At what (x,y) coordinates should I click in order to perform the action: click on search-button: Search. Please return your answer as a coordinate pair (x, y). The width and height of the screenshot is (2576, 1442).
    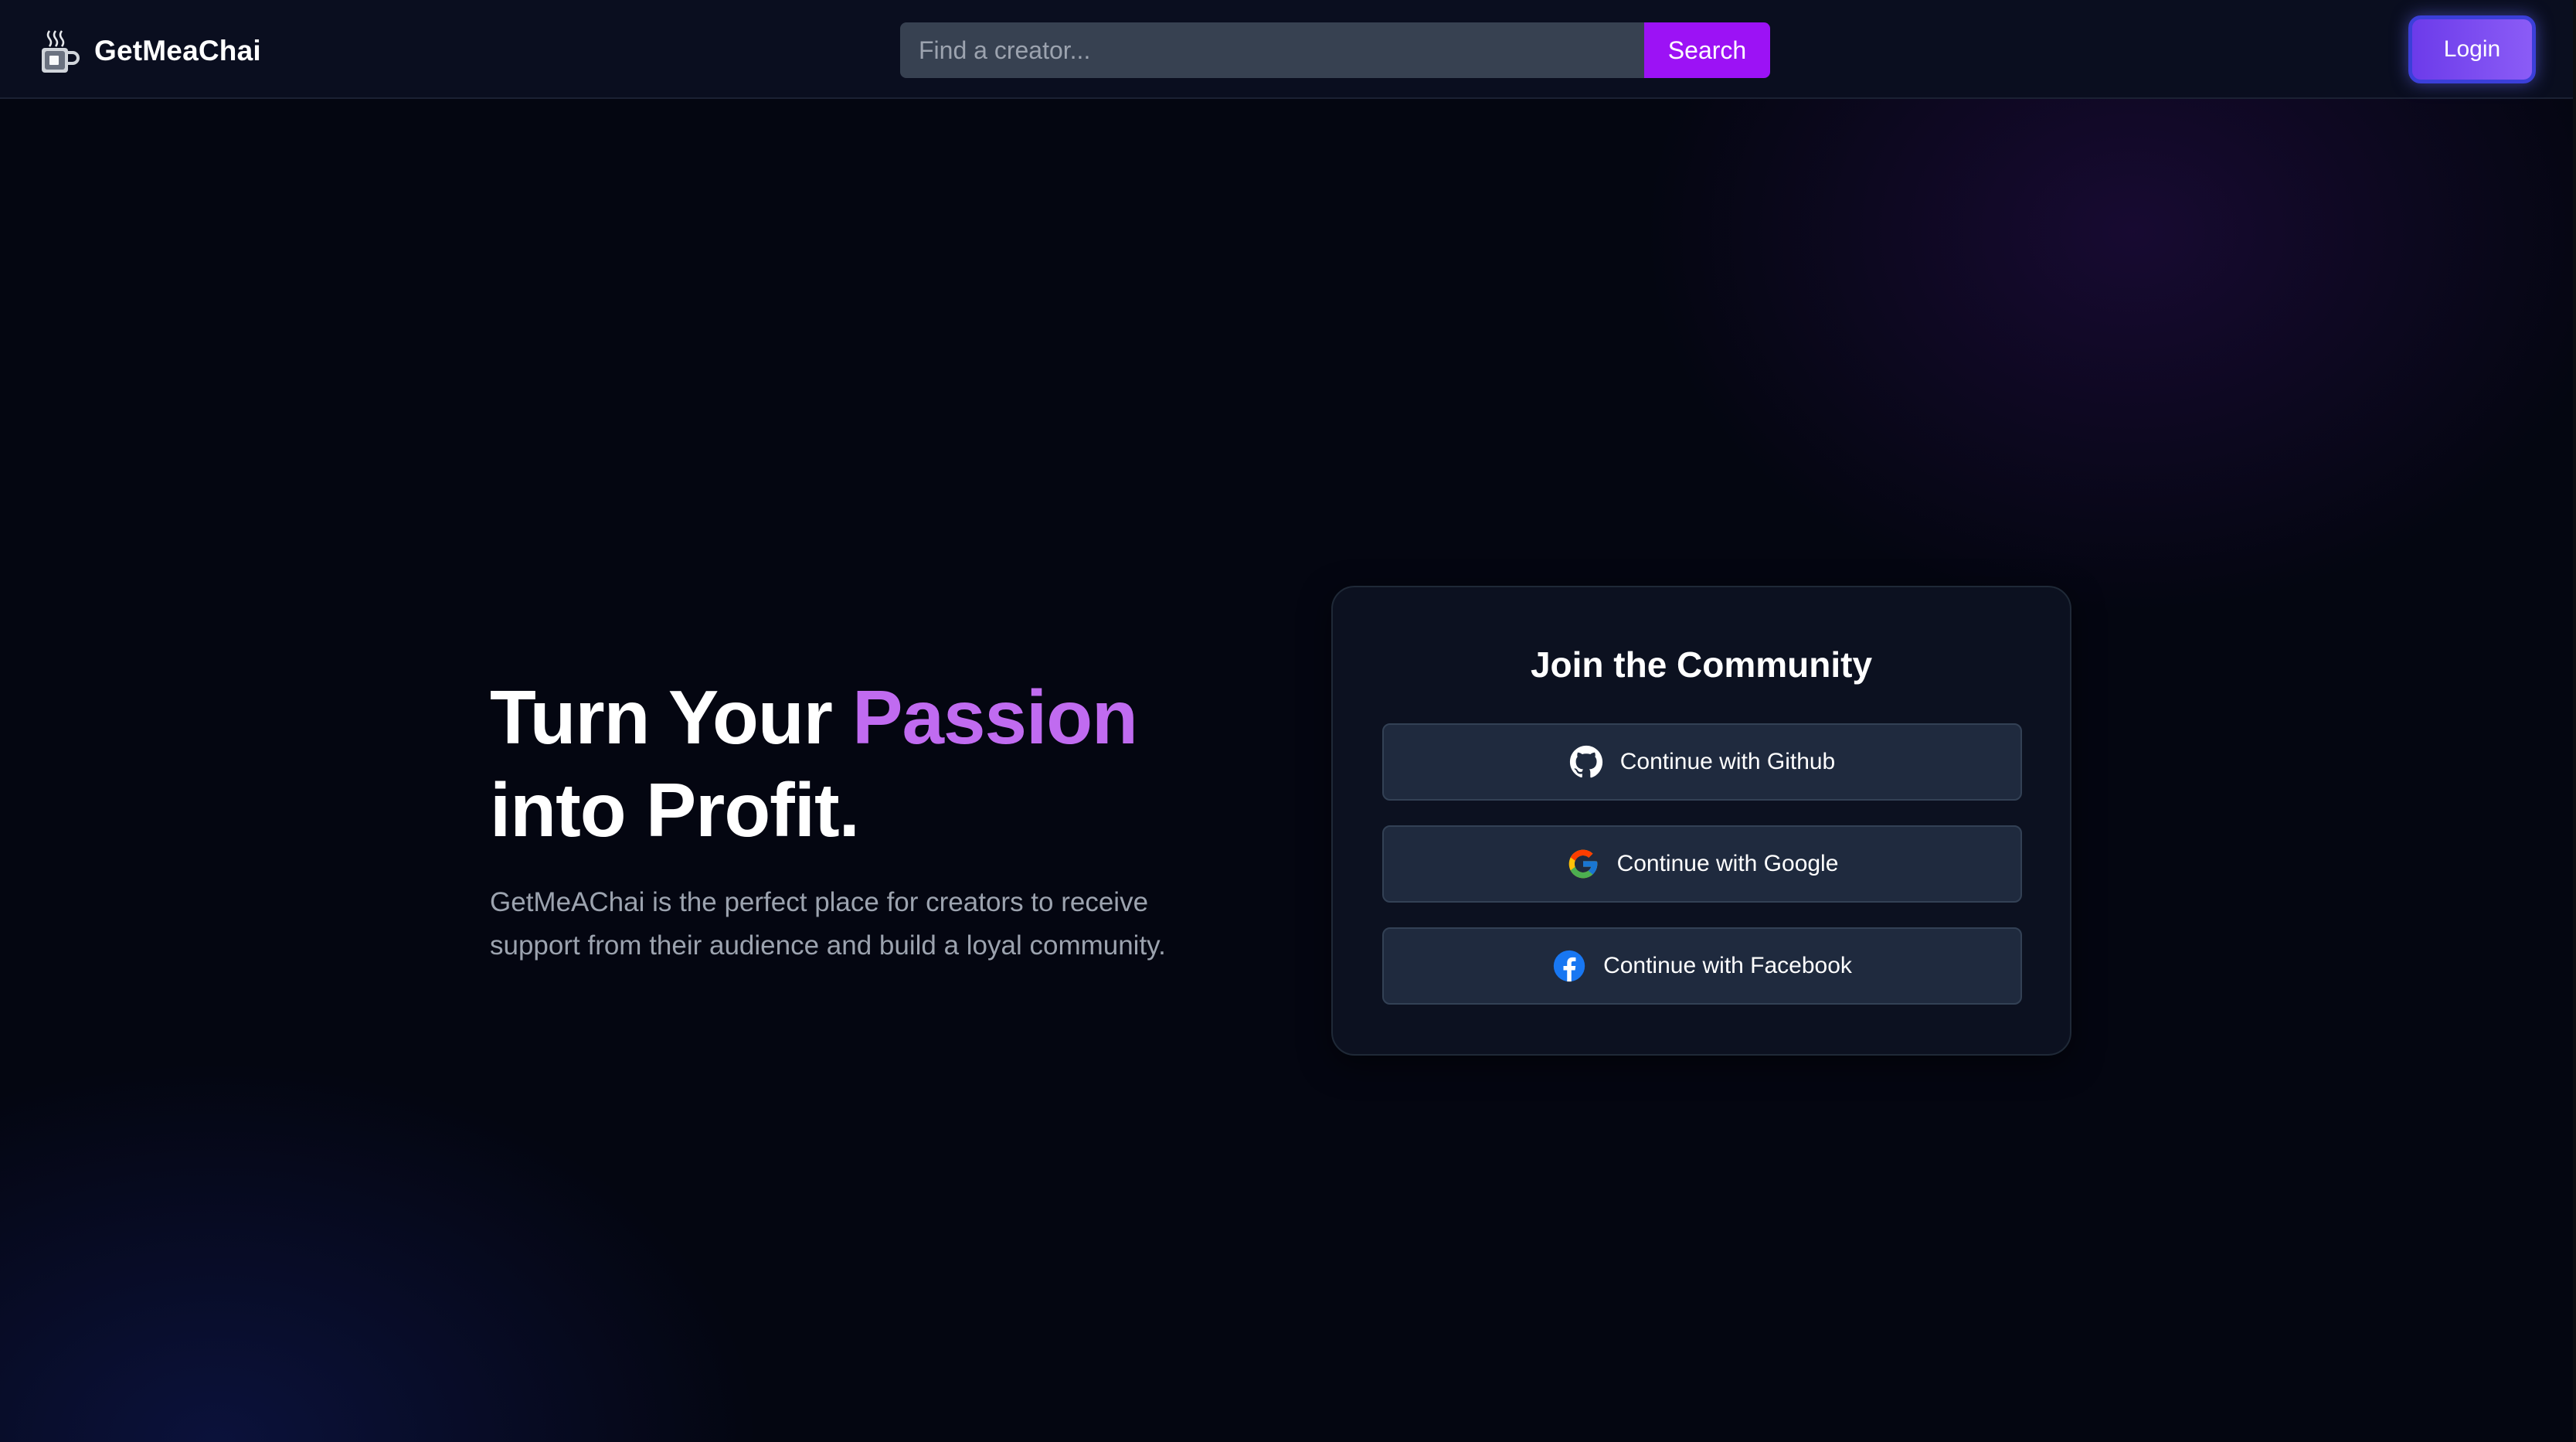
    Looking at the image, I should click on (1707, 50).